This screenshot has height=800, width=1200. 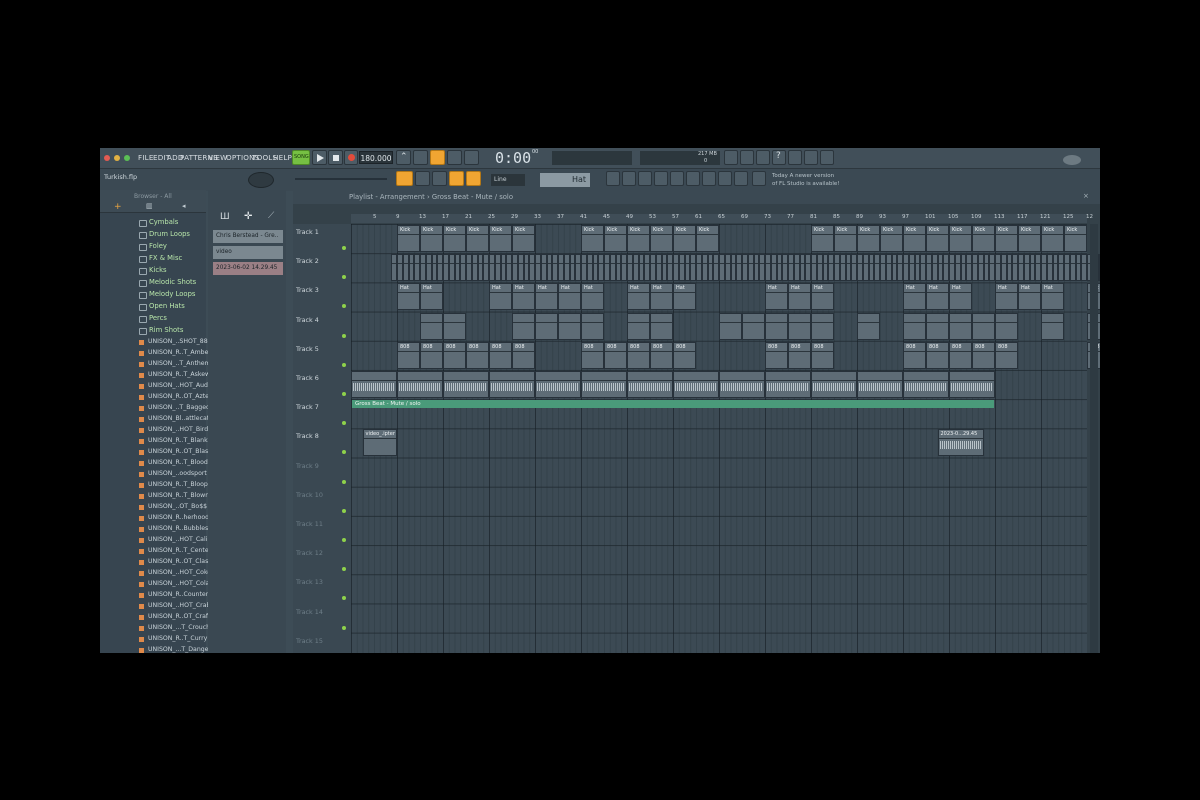 I want to click on master-volume-knob, so click(x=261, y=180).